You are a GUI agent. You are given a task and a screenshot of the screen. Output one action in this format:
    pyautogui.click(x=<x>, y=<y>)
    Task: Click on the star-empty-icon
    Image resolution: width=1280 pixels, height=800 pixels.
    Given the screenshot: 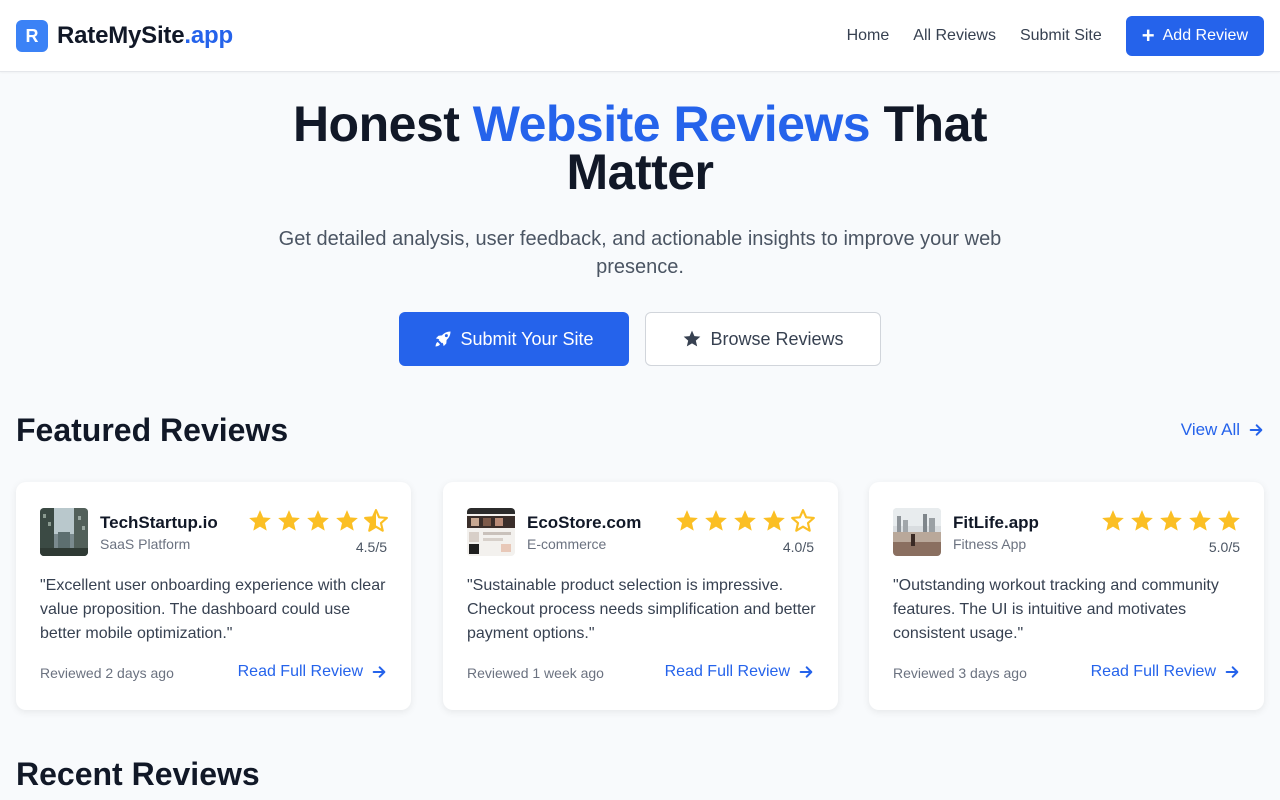 What is the action you would take?
    pyautogui.click(x=803, y=520)
    